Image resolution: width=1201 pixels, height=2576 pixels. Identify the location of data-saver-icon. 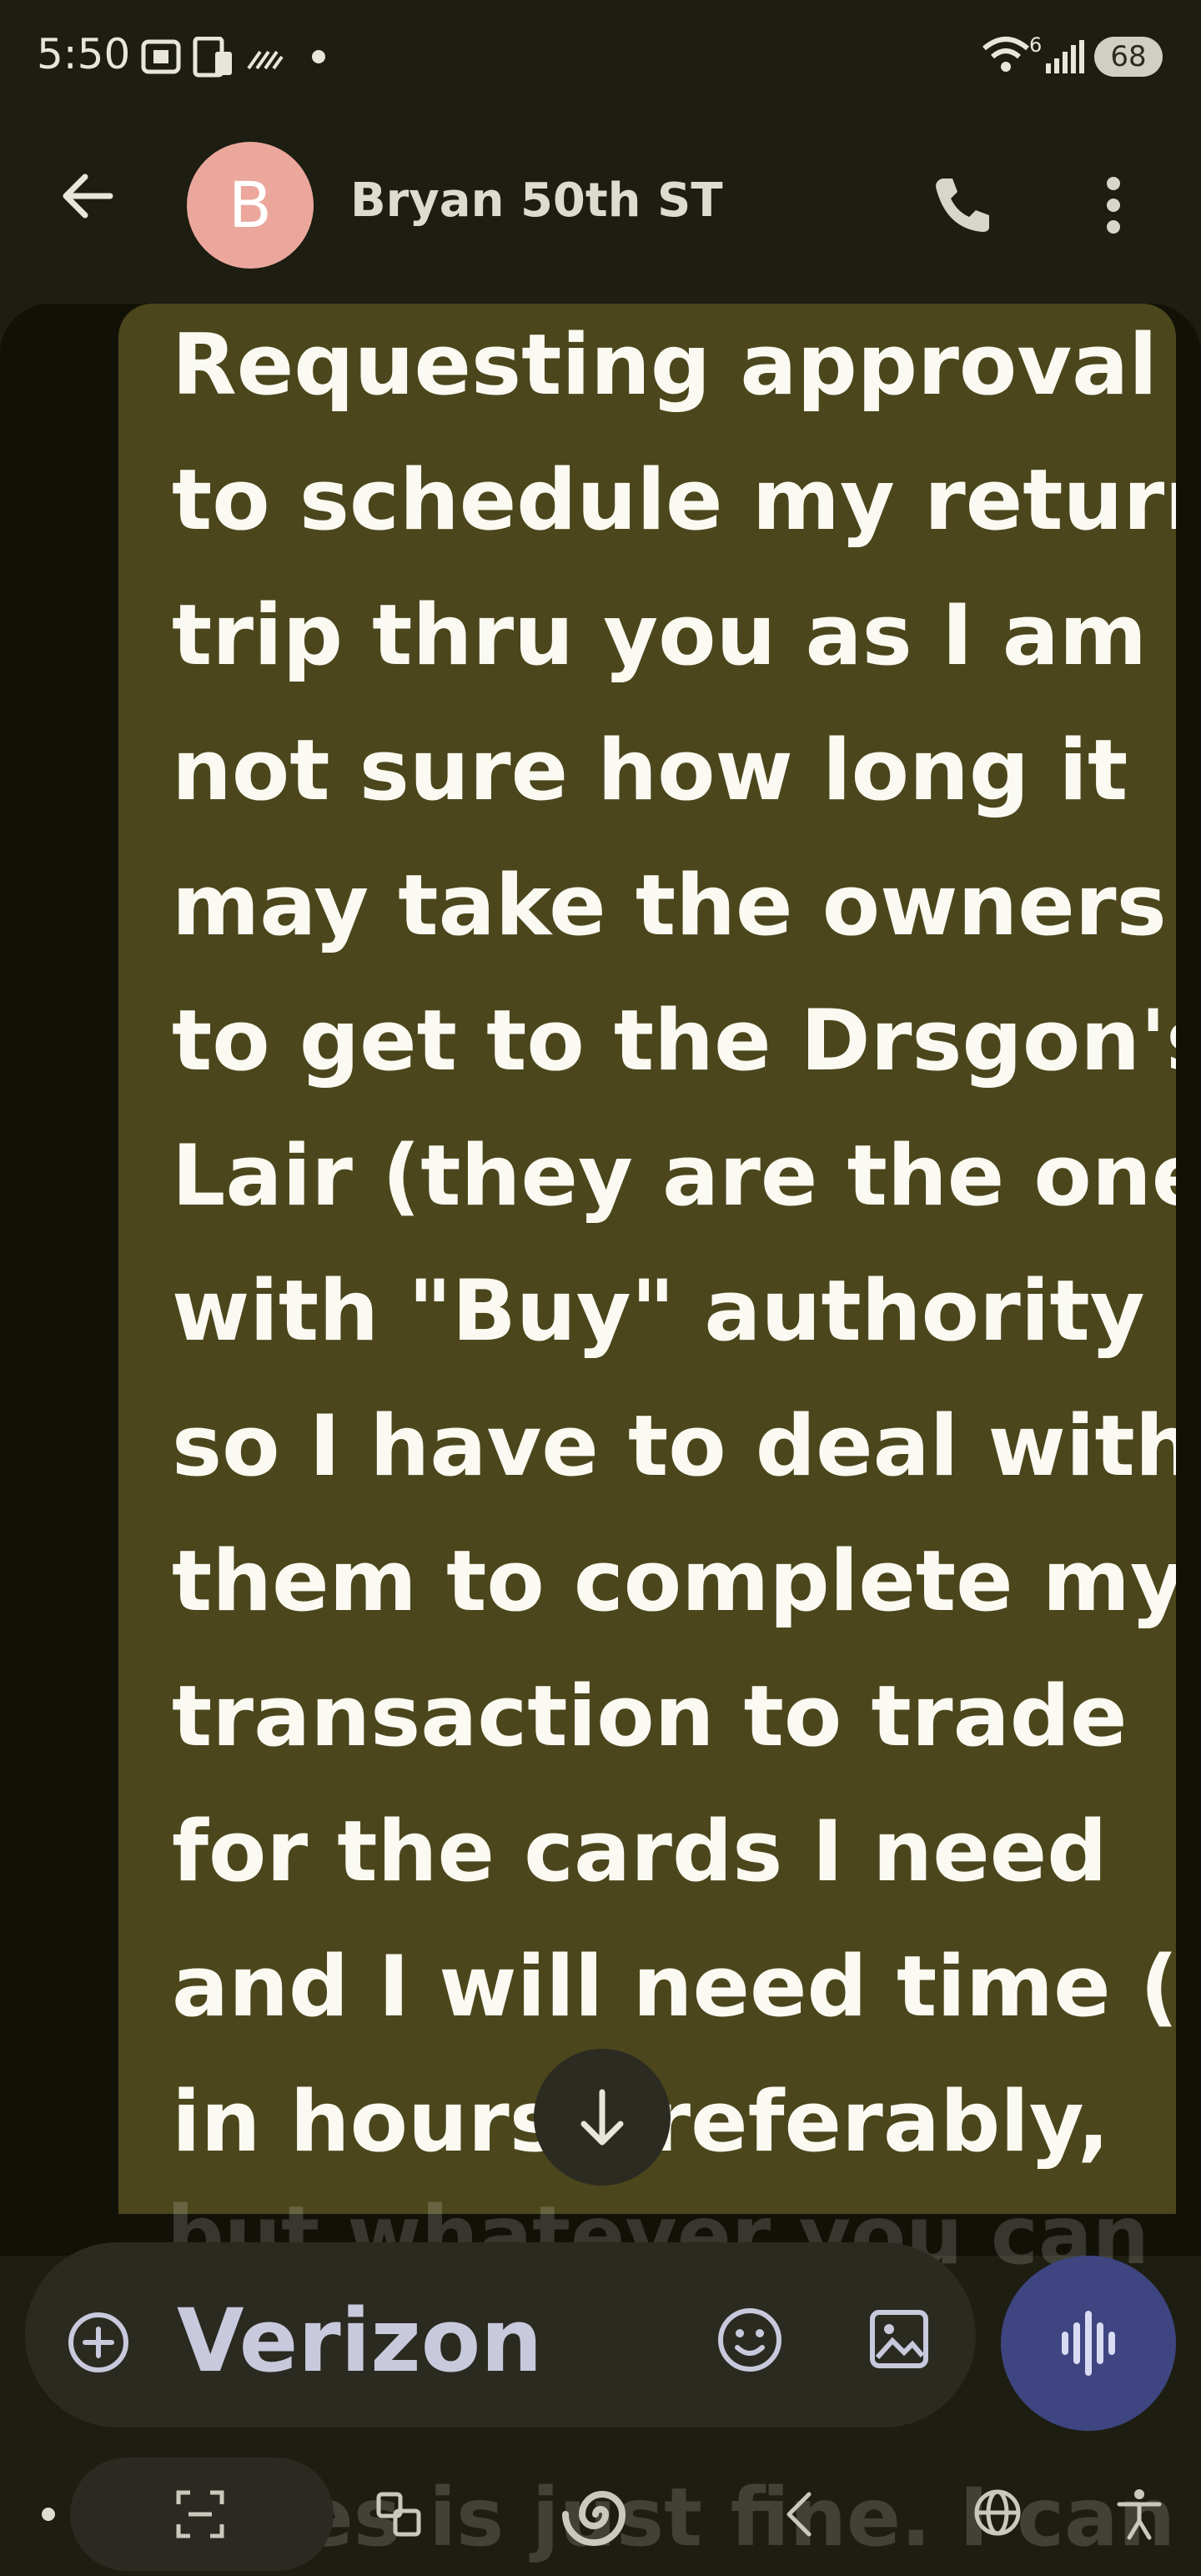
(265, 60).